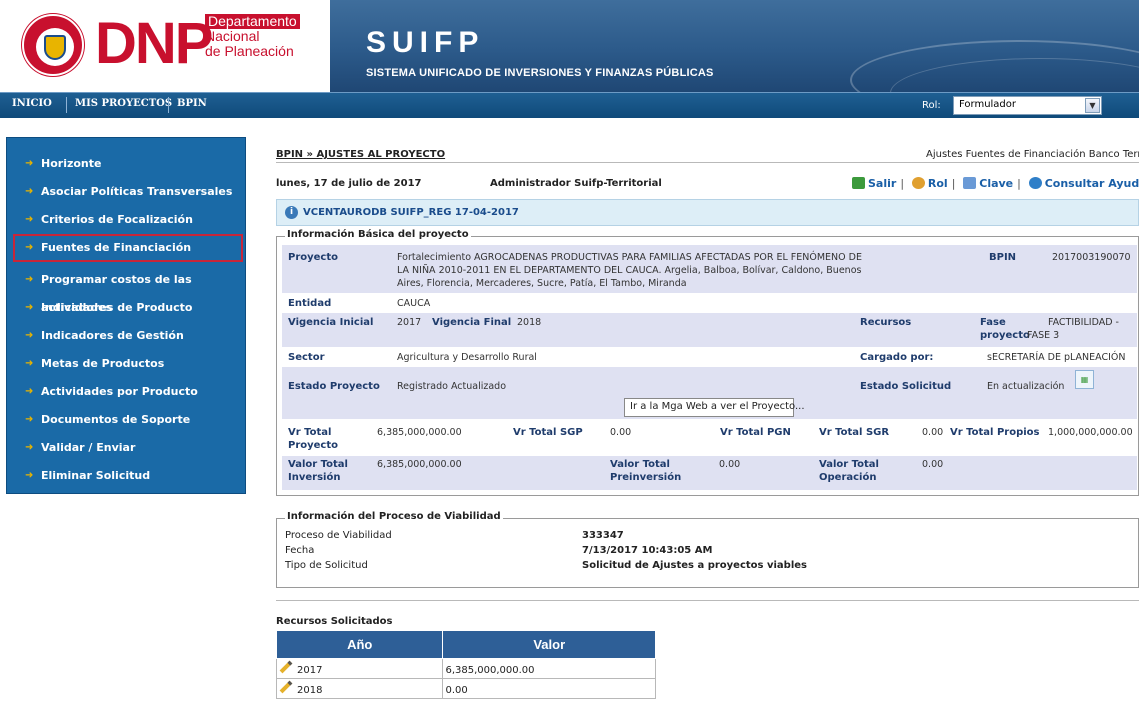 This screenshot has height=717, width=1139. Describe the element at coordinates (1084, 379) in the screenshot. I see `grid-icon: ▦` at that location.